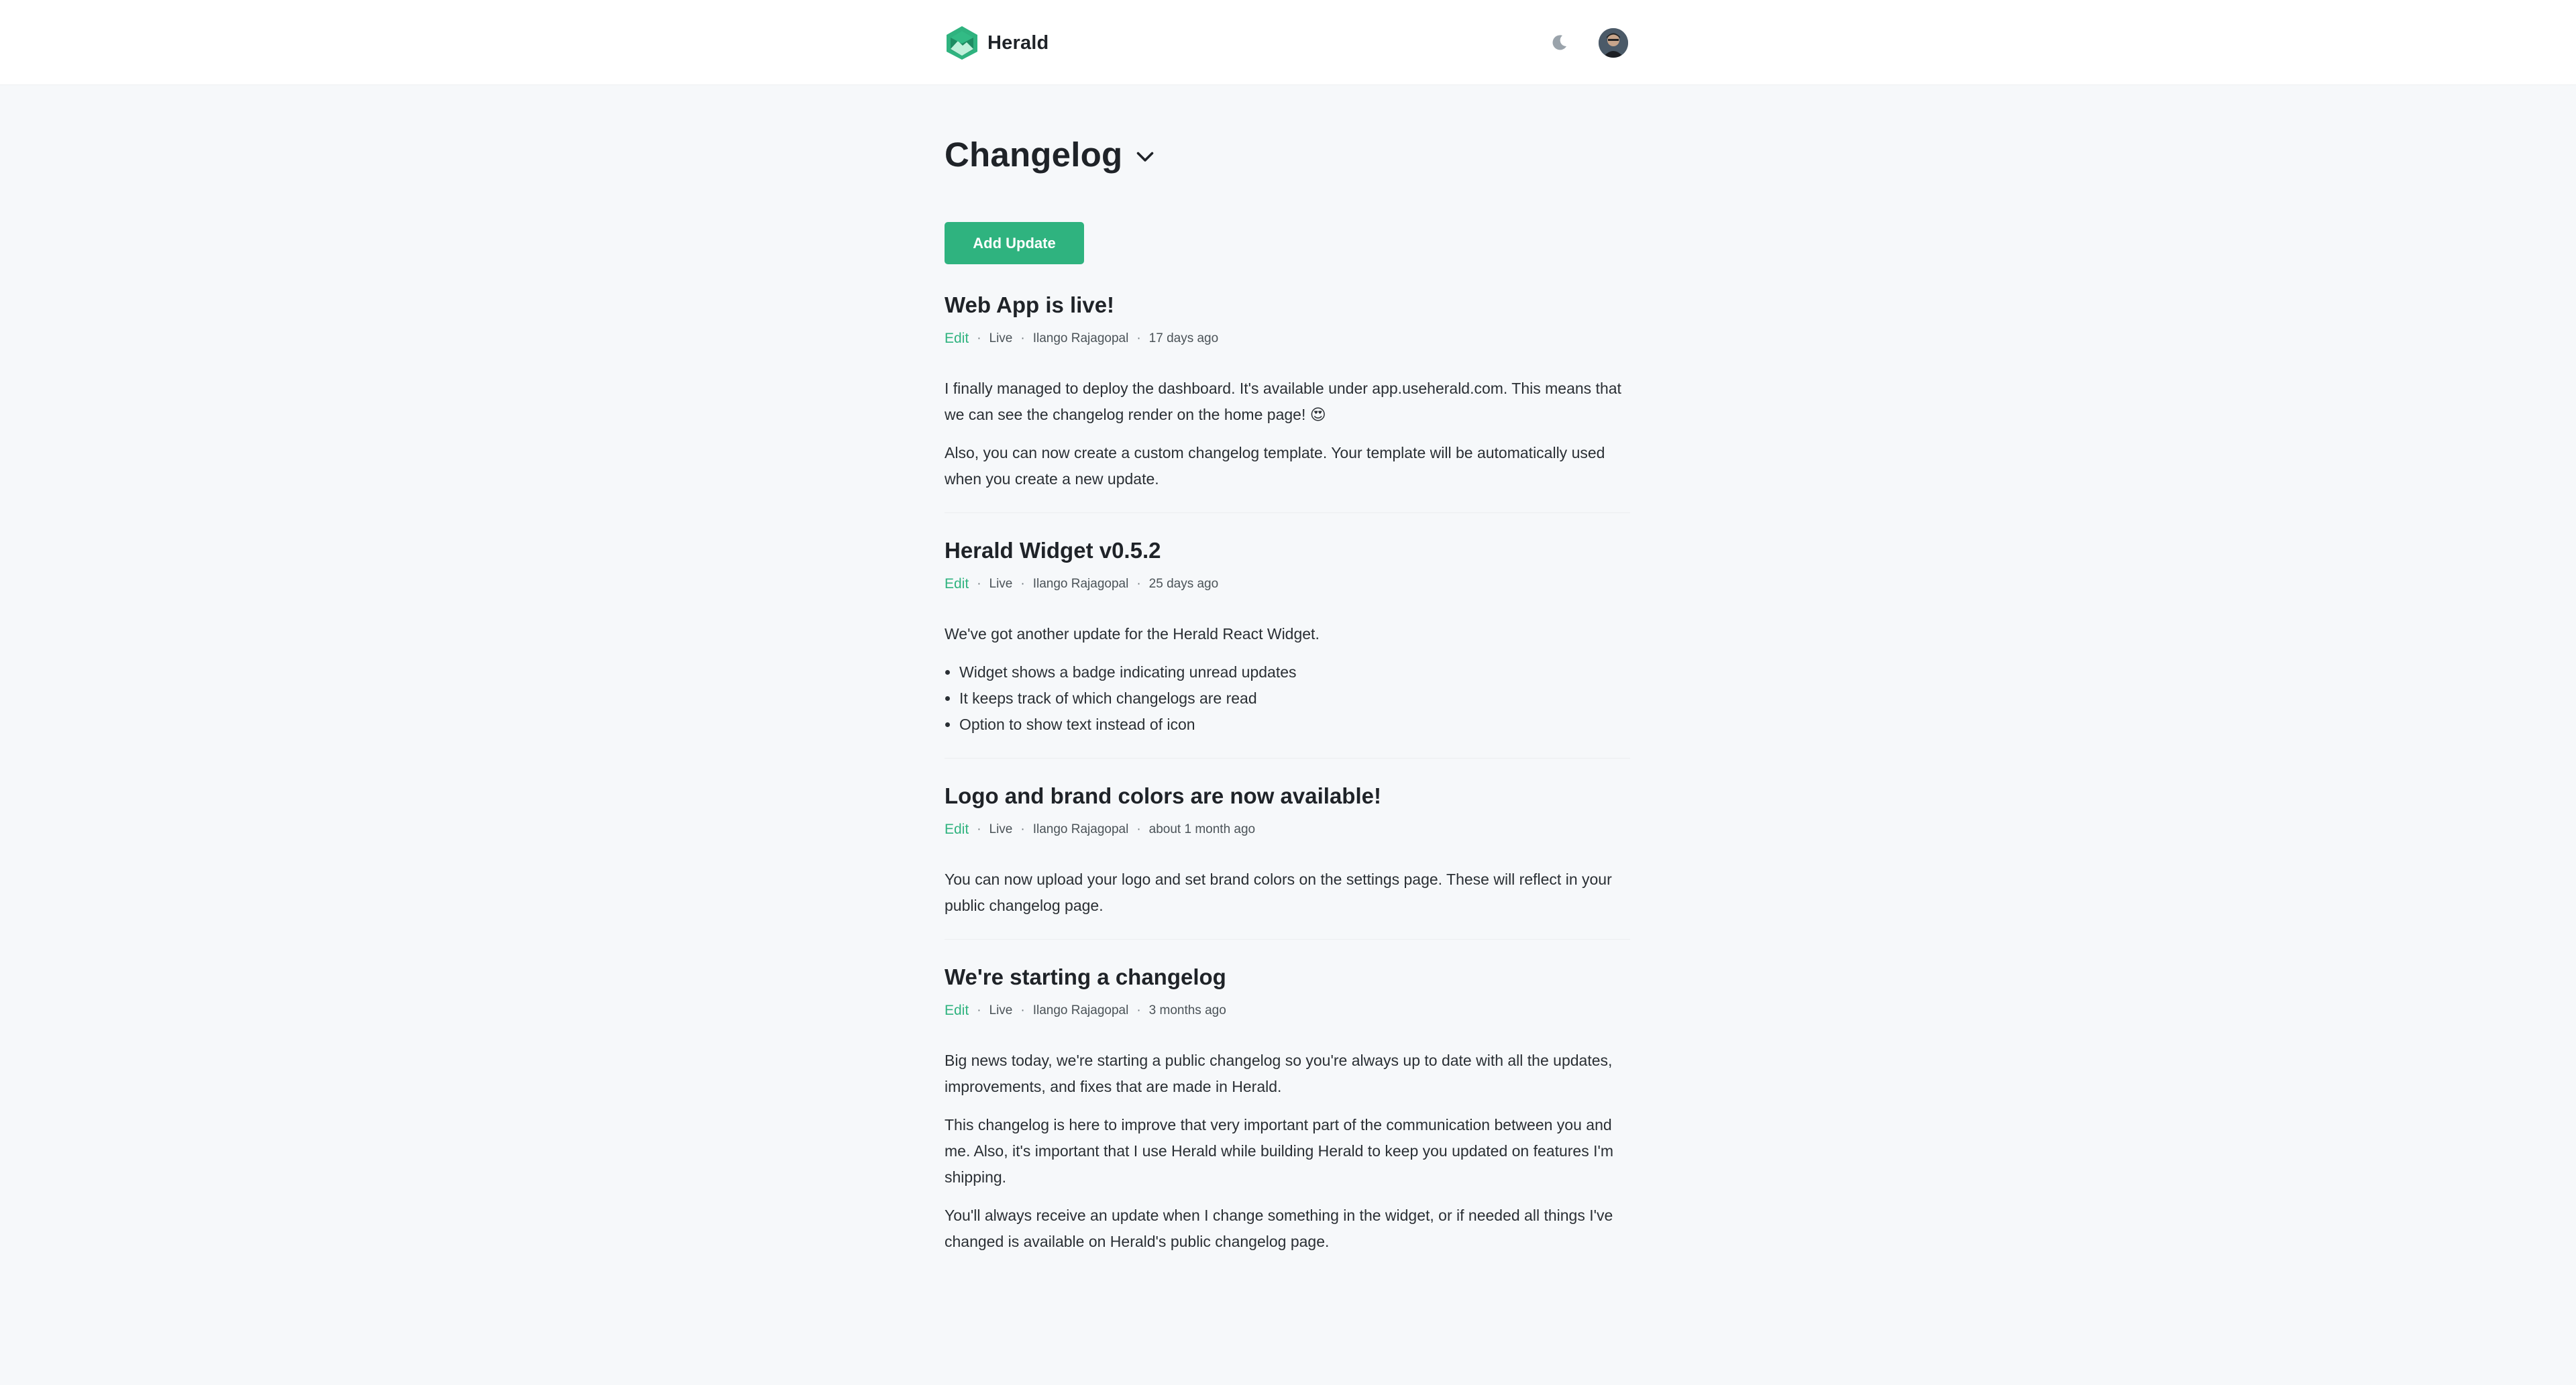 This screenshot has width=2576, height=1385. I want to click on post-title: We're starting a changelog, so click(1085, 977).